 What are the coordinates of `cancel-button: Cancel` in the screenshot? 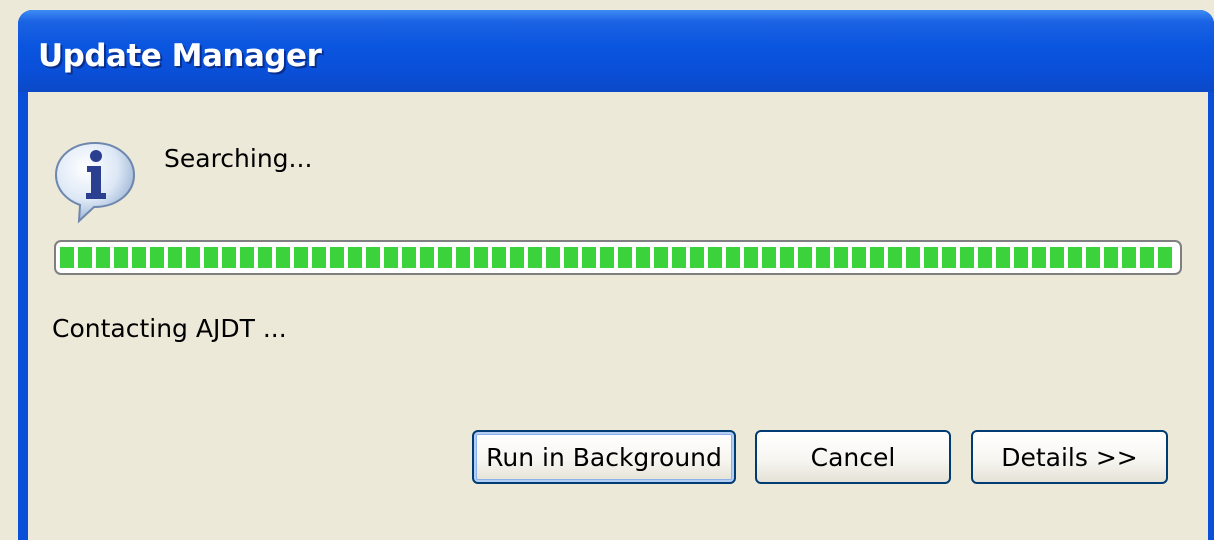 It's located at (853, 457).